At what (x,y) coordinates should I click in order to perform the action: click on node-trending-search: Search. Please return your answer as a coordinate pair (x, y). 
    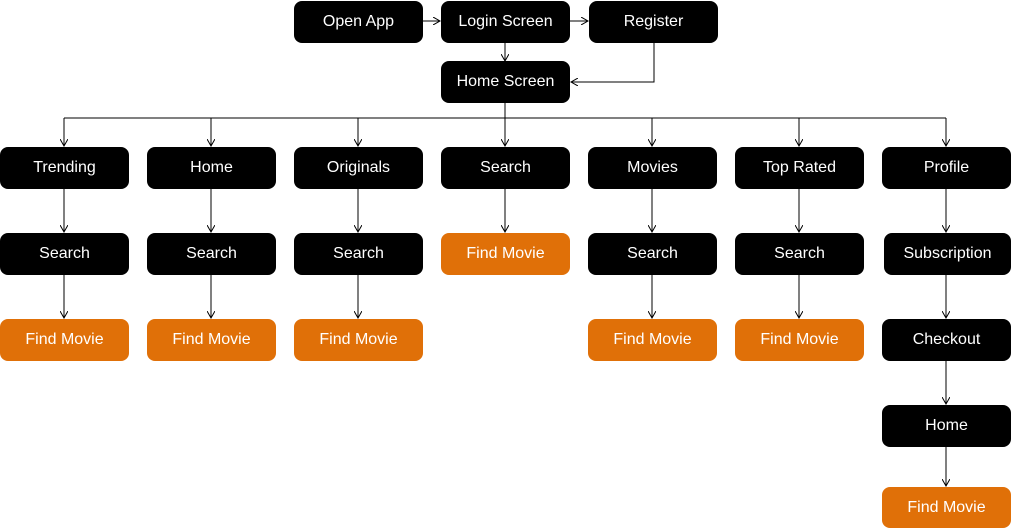
    Looking at the image, I should click on (64, 254).